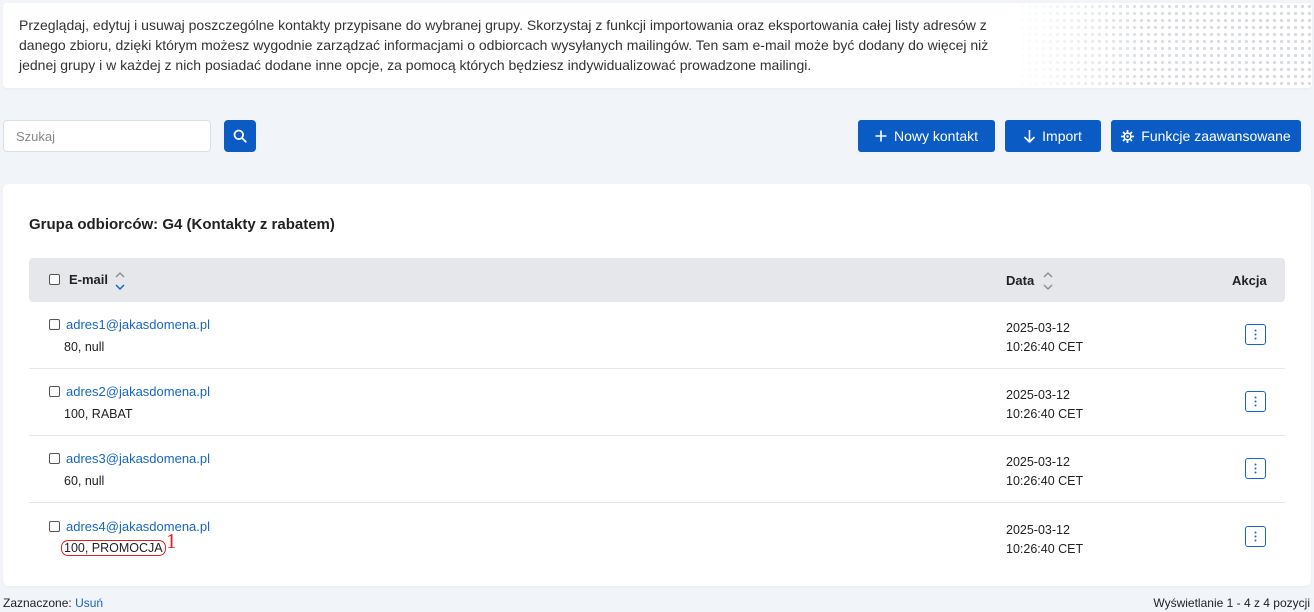 Image resolution: width=1314 pixels, height=612 pixels. Describe the element at coordinates (138, 324) in the screenshot. I see `email-link: adres1@jakasdomena.pl` at that location.